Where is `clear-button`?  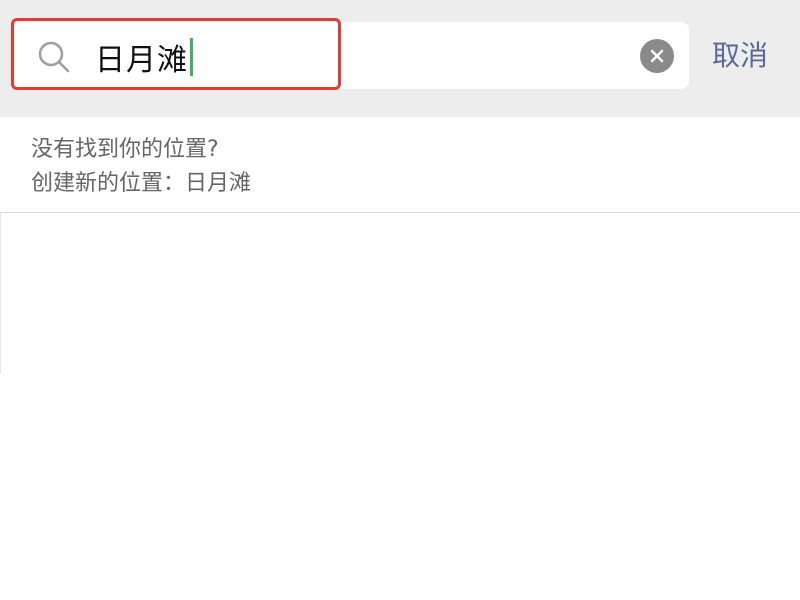 clear-button is located at coordinates (657, 56).